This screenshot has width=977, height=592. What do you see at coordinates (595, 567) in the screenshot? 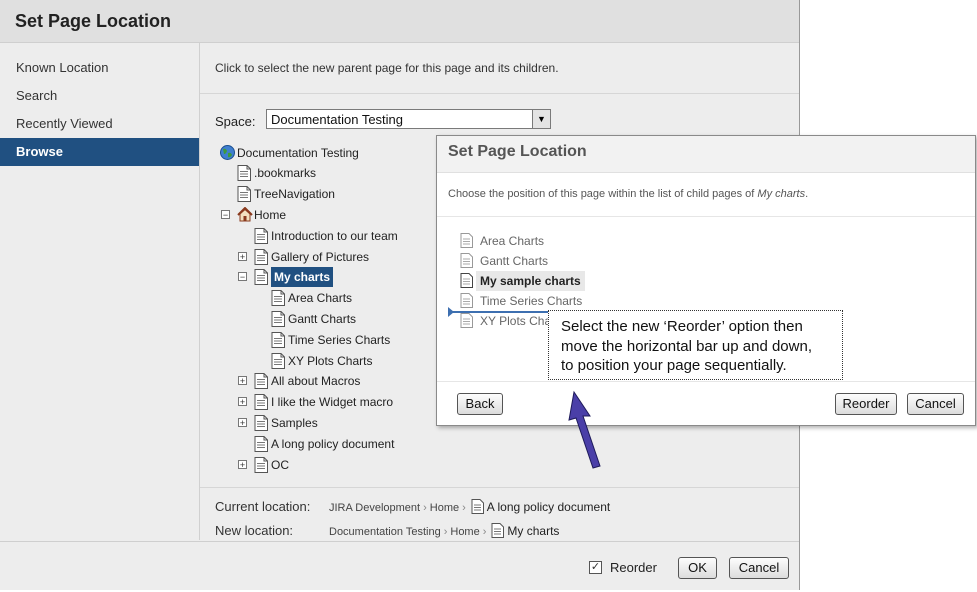
I see `reorder-checkbox: ✓` at bounding box center [595, 567].